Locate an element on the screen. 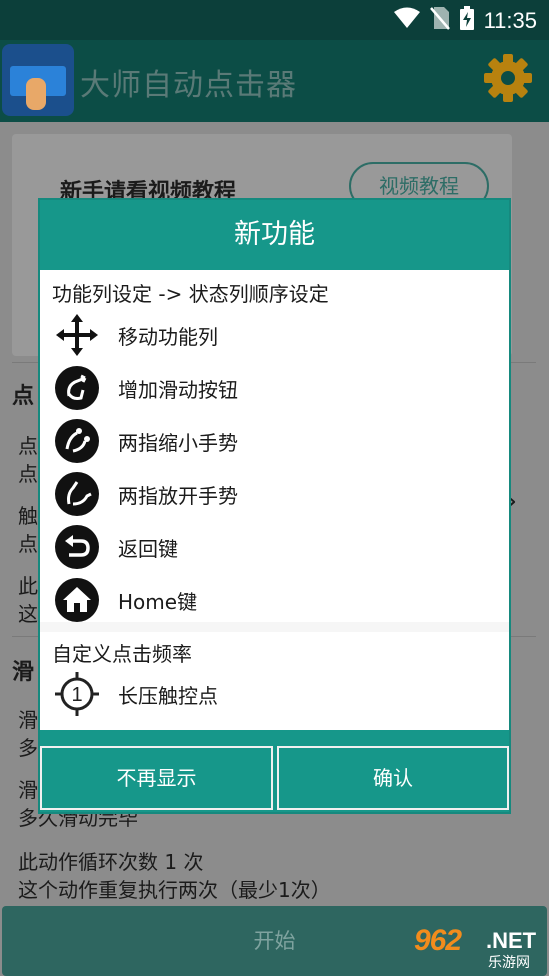  item-label: 移动功能列 is located at coordinates (168, 336).